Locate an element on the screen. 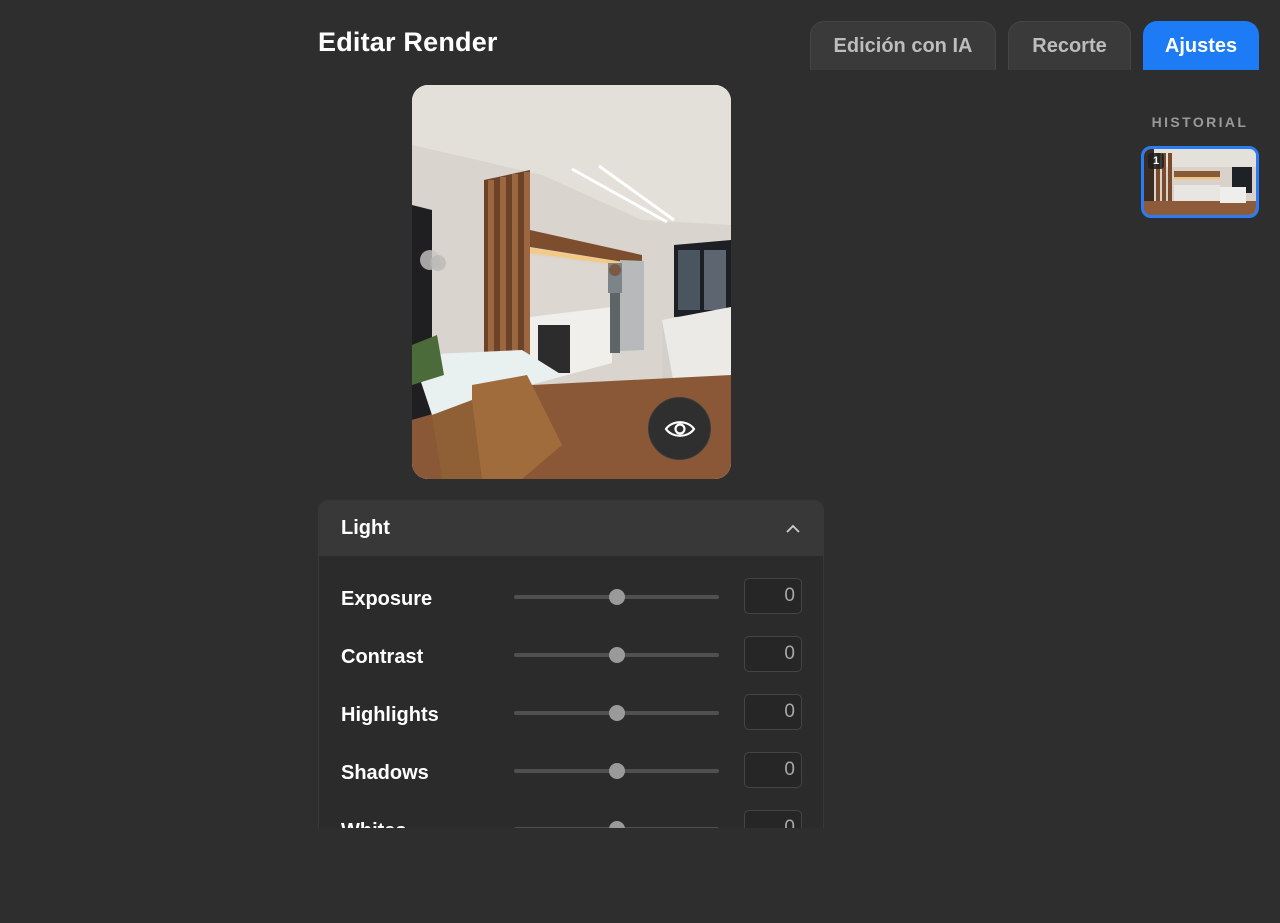  tab-crop: Recorte is located at coordinates (1069, 45).